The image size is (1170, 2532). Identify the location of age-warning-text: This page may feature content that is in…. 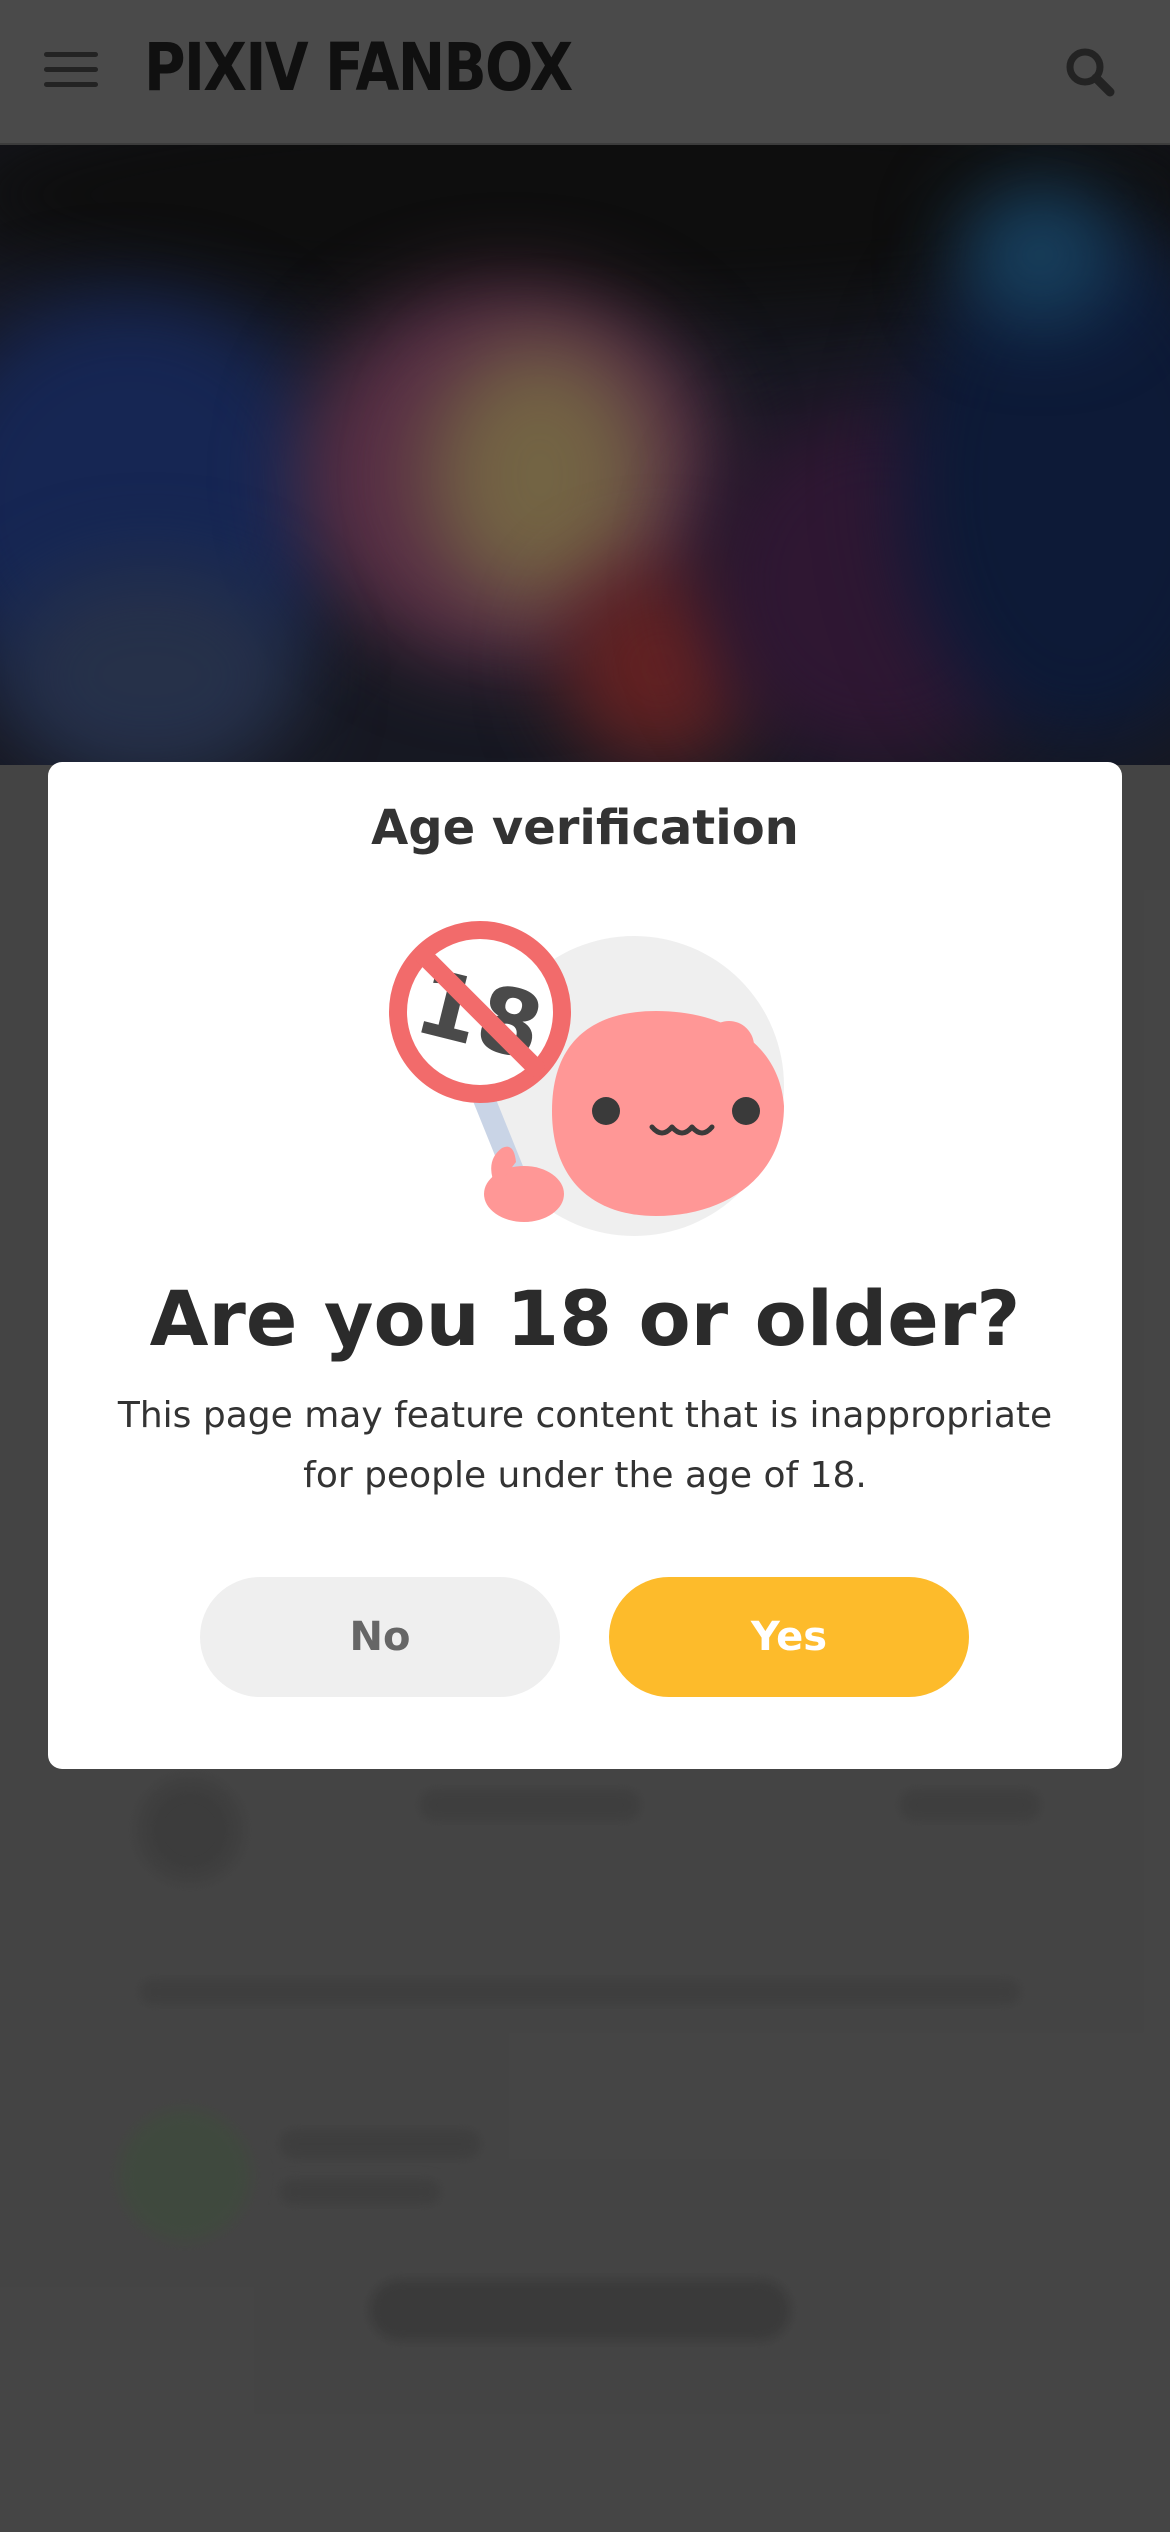
(585, 1445).